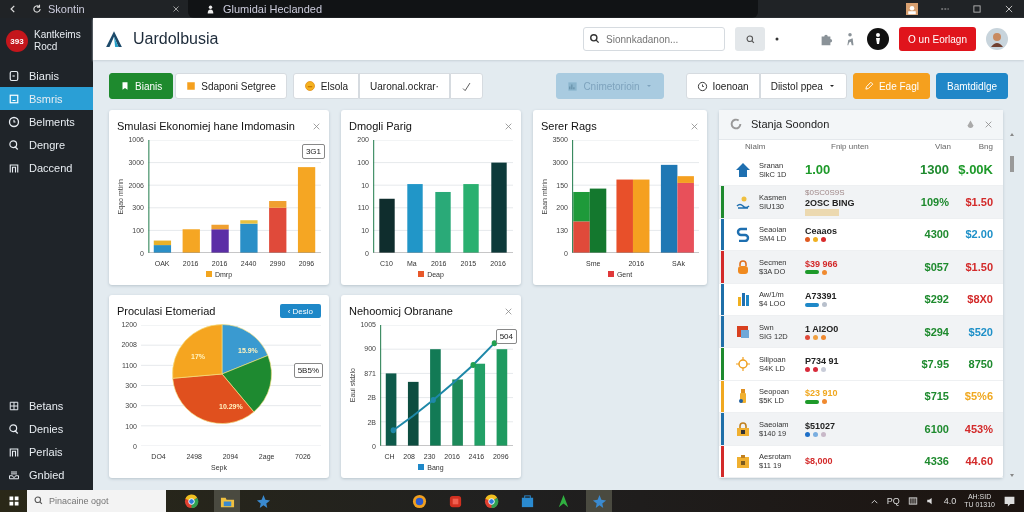  Describe the element at coordinates (401, 311) in the screenshot. I see `chart-title: Nehoomicj Obranane` at that location.